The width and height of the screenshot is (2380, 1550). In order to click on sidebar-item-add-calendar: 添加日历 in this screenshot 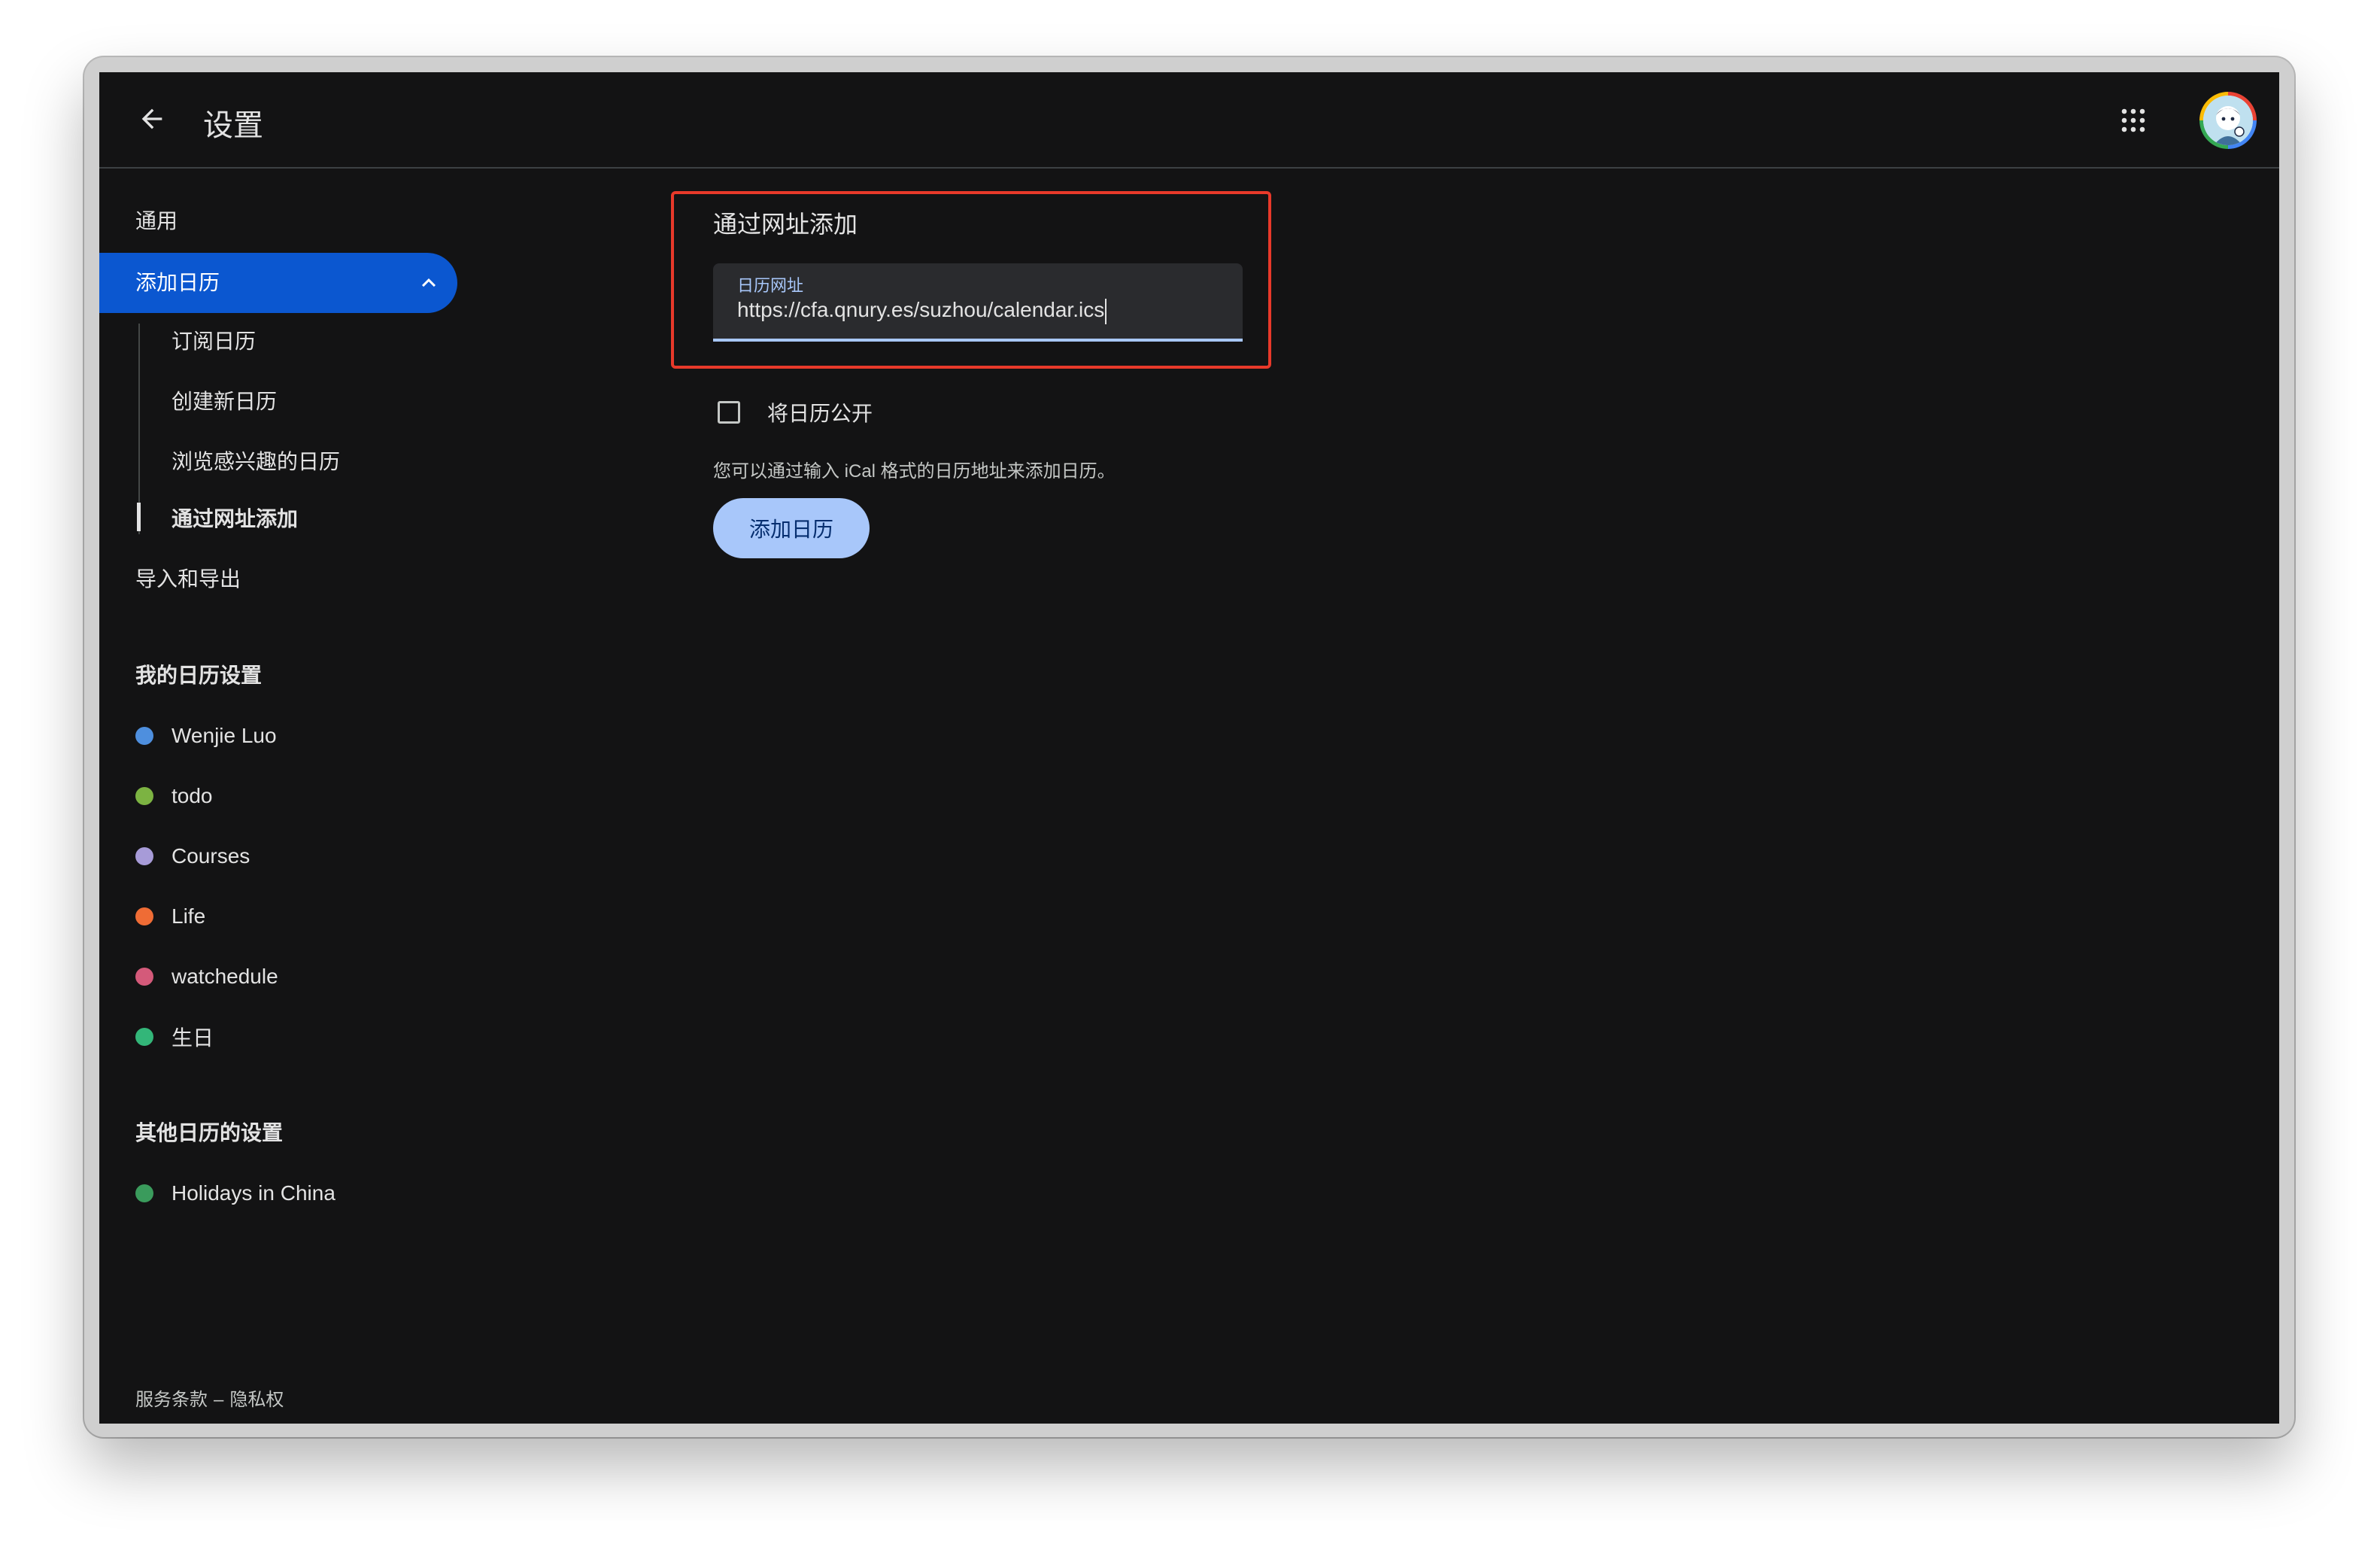, I will do `click(278, 283)`.